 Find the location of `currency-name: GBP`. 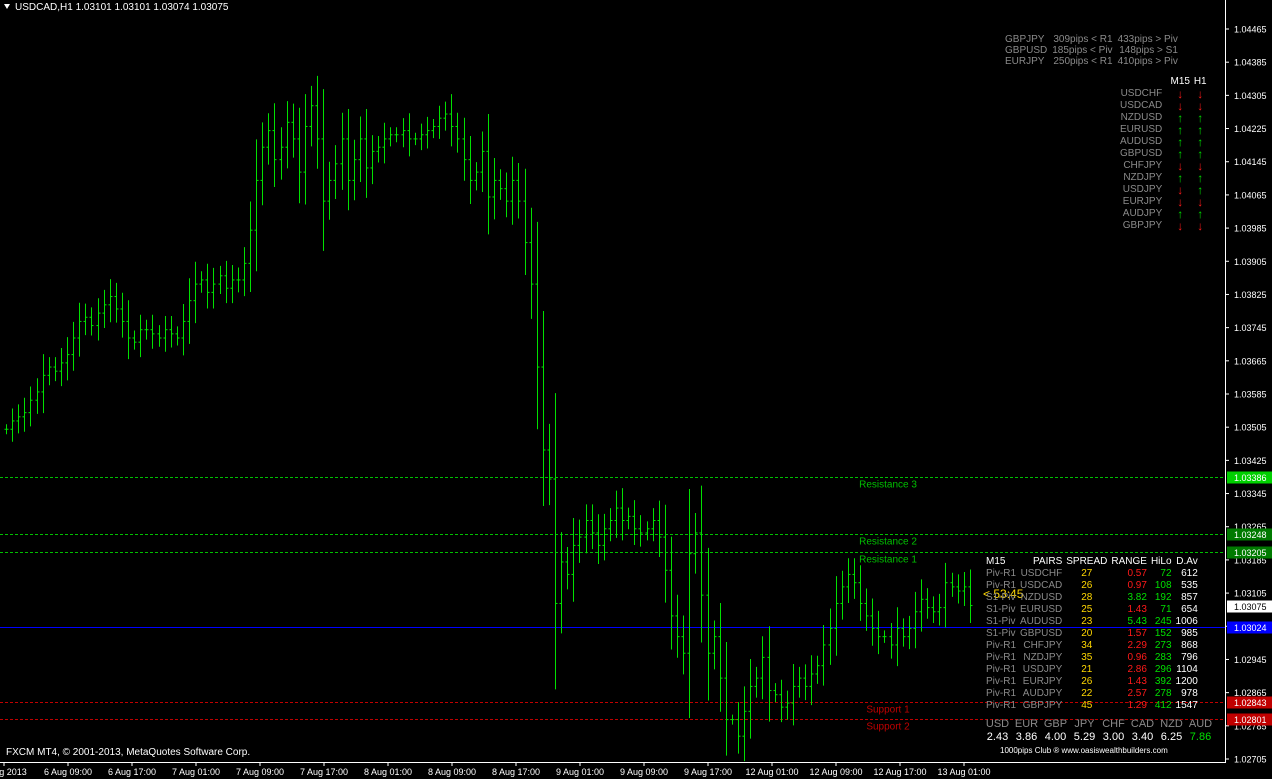

currency-name: GBP is located at coordinates (1055, 724).